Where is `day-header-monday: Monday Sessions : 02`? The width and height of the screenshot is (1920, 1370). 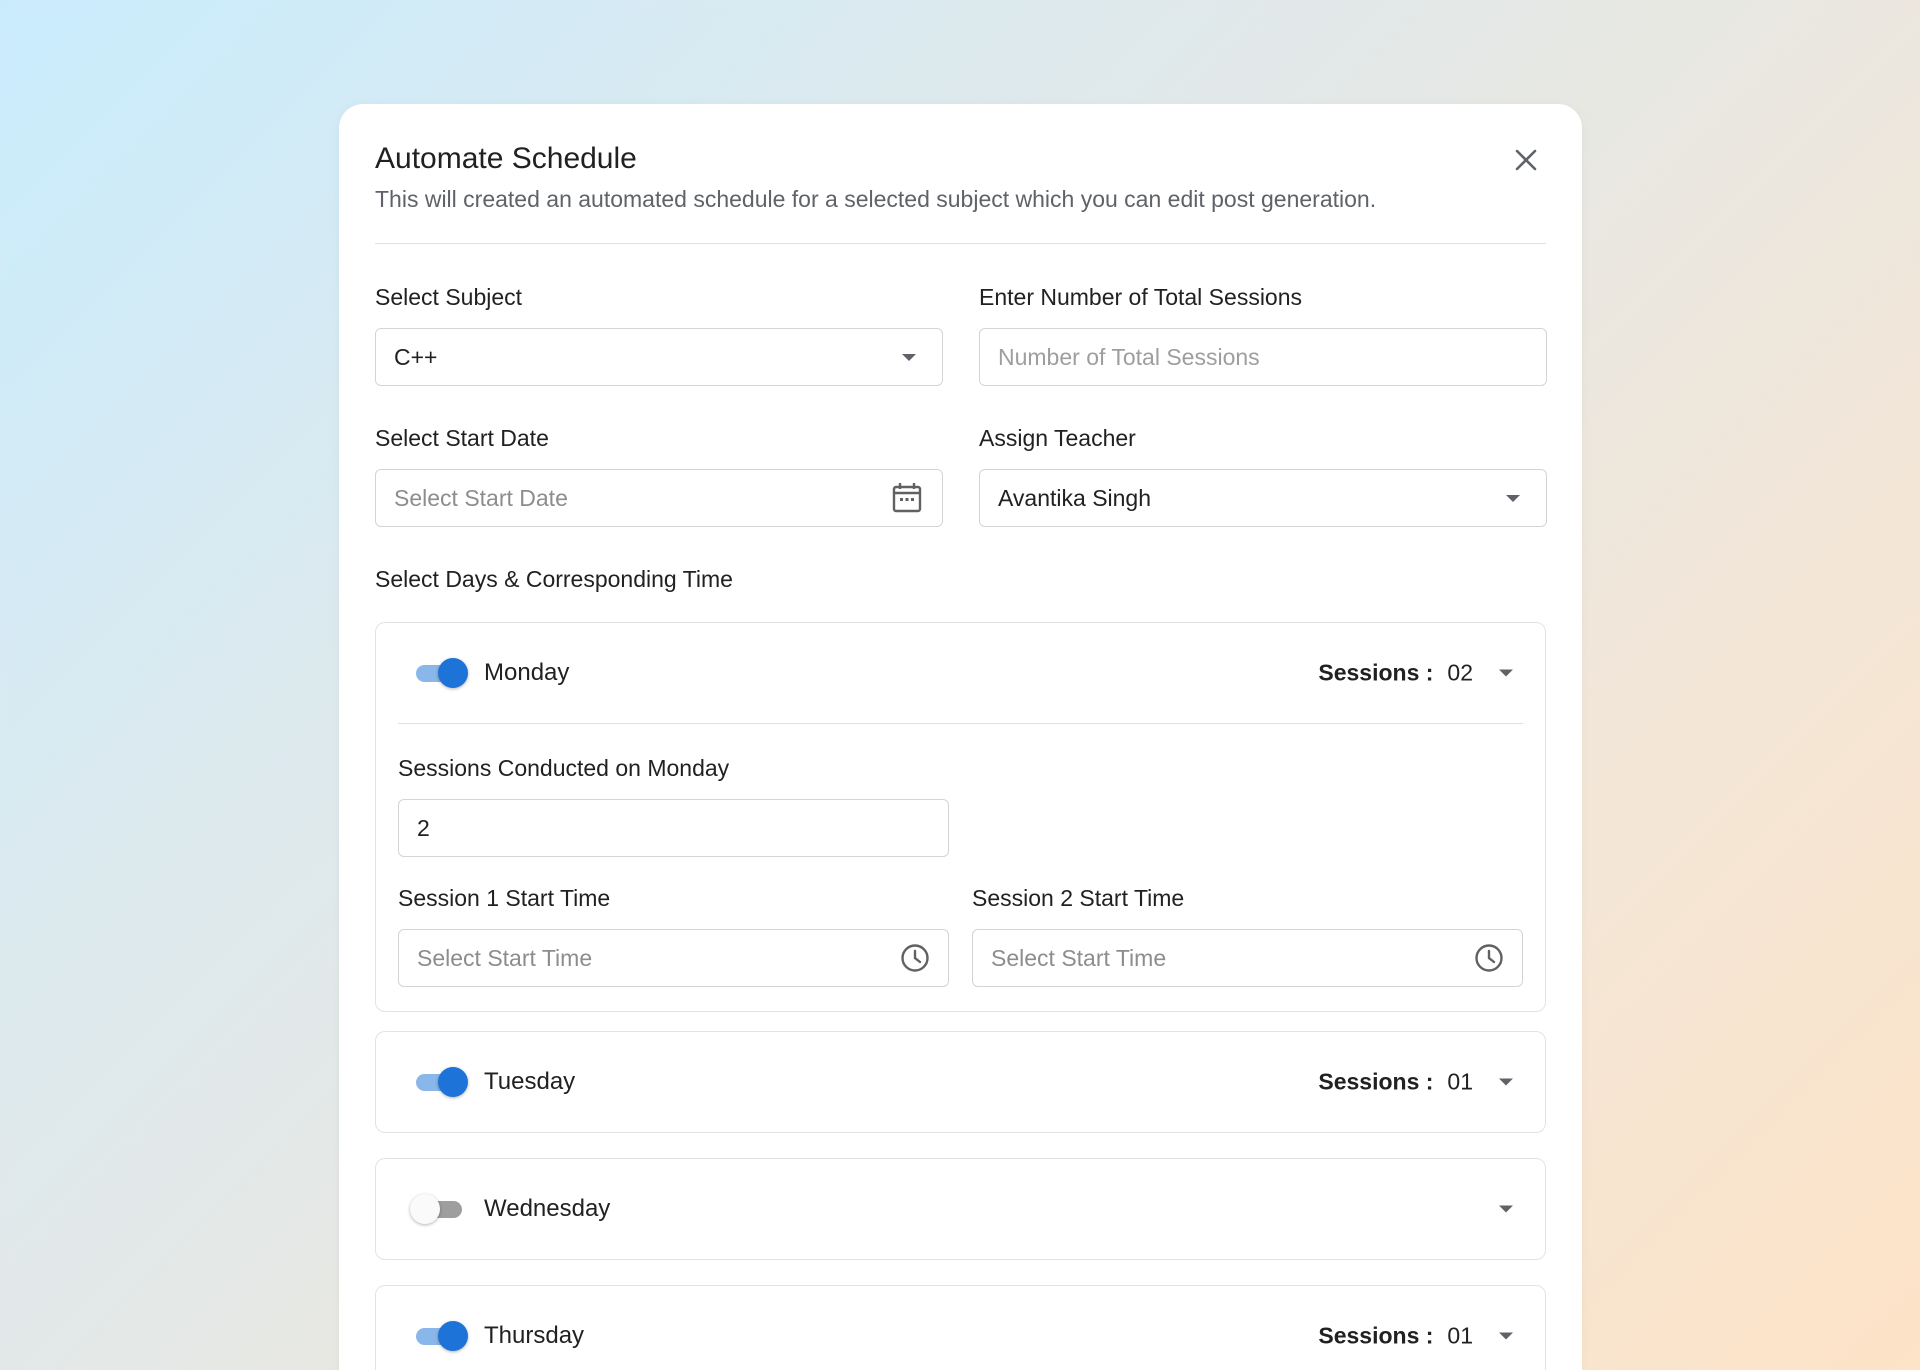
day-header-monday: Monday Sessions : 02 is located at coordinates (960, 673).